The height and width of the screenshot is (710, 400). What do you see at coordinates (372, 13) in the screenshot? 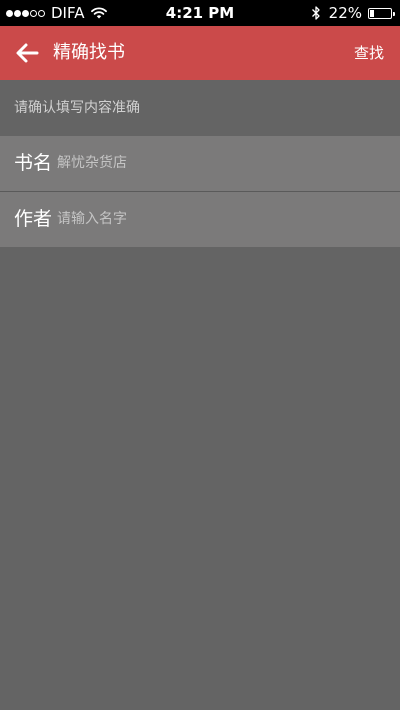
I see `battery-fill` at bounding box center [372, 13].